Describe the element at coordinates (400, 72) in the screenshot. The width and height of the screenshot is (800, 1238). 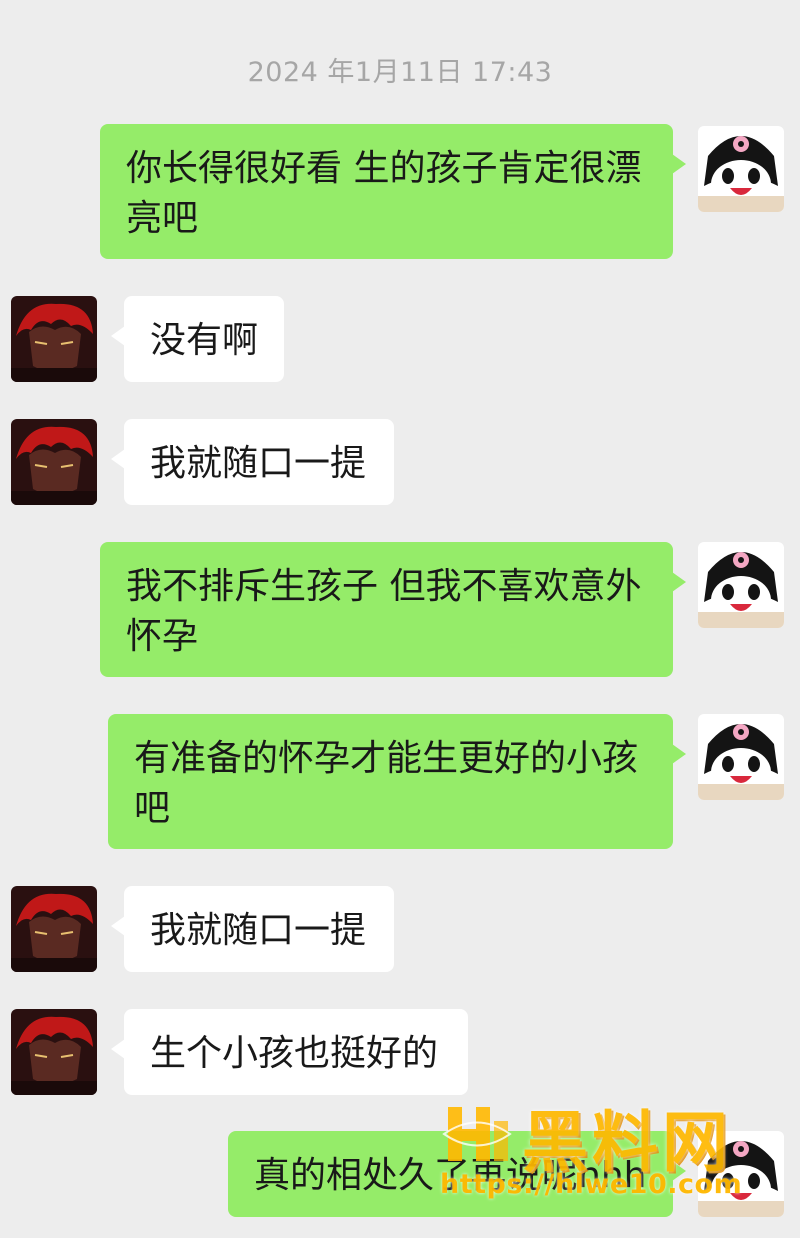
I see `chat-timestamp: 2024 年1月11日 17:43` at that location.